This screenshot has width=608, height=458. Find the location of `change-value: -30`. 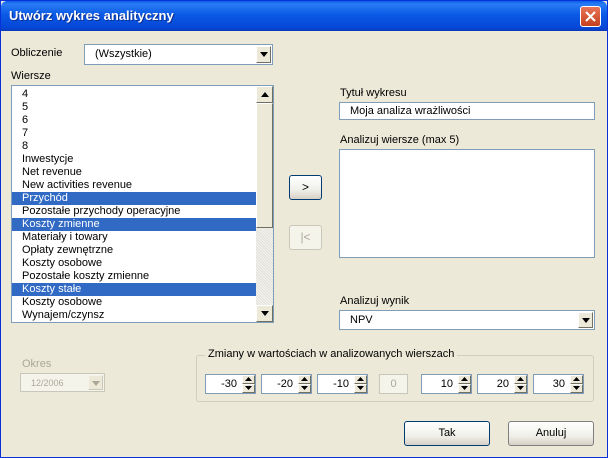

change-value: -30 is located at coordinates (229, 384).